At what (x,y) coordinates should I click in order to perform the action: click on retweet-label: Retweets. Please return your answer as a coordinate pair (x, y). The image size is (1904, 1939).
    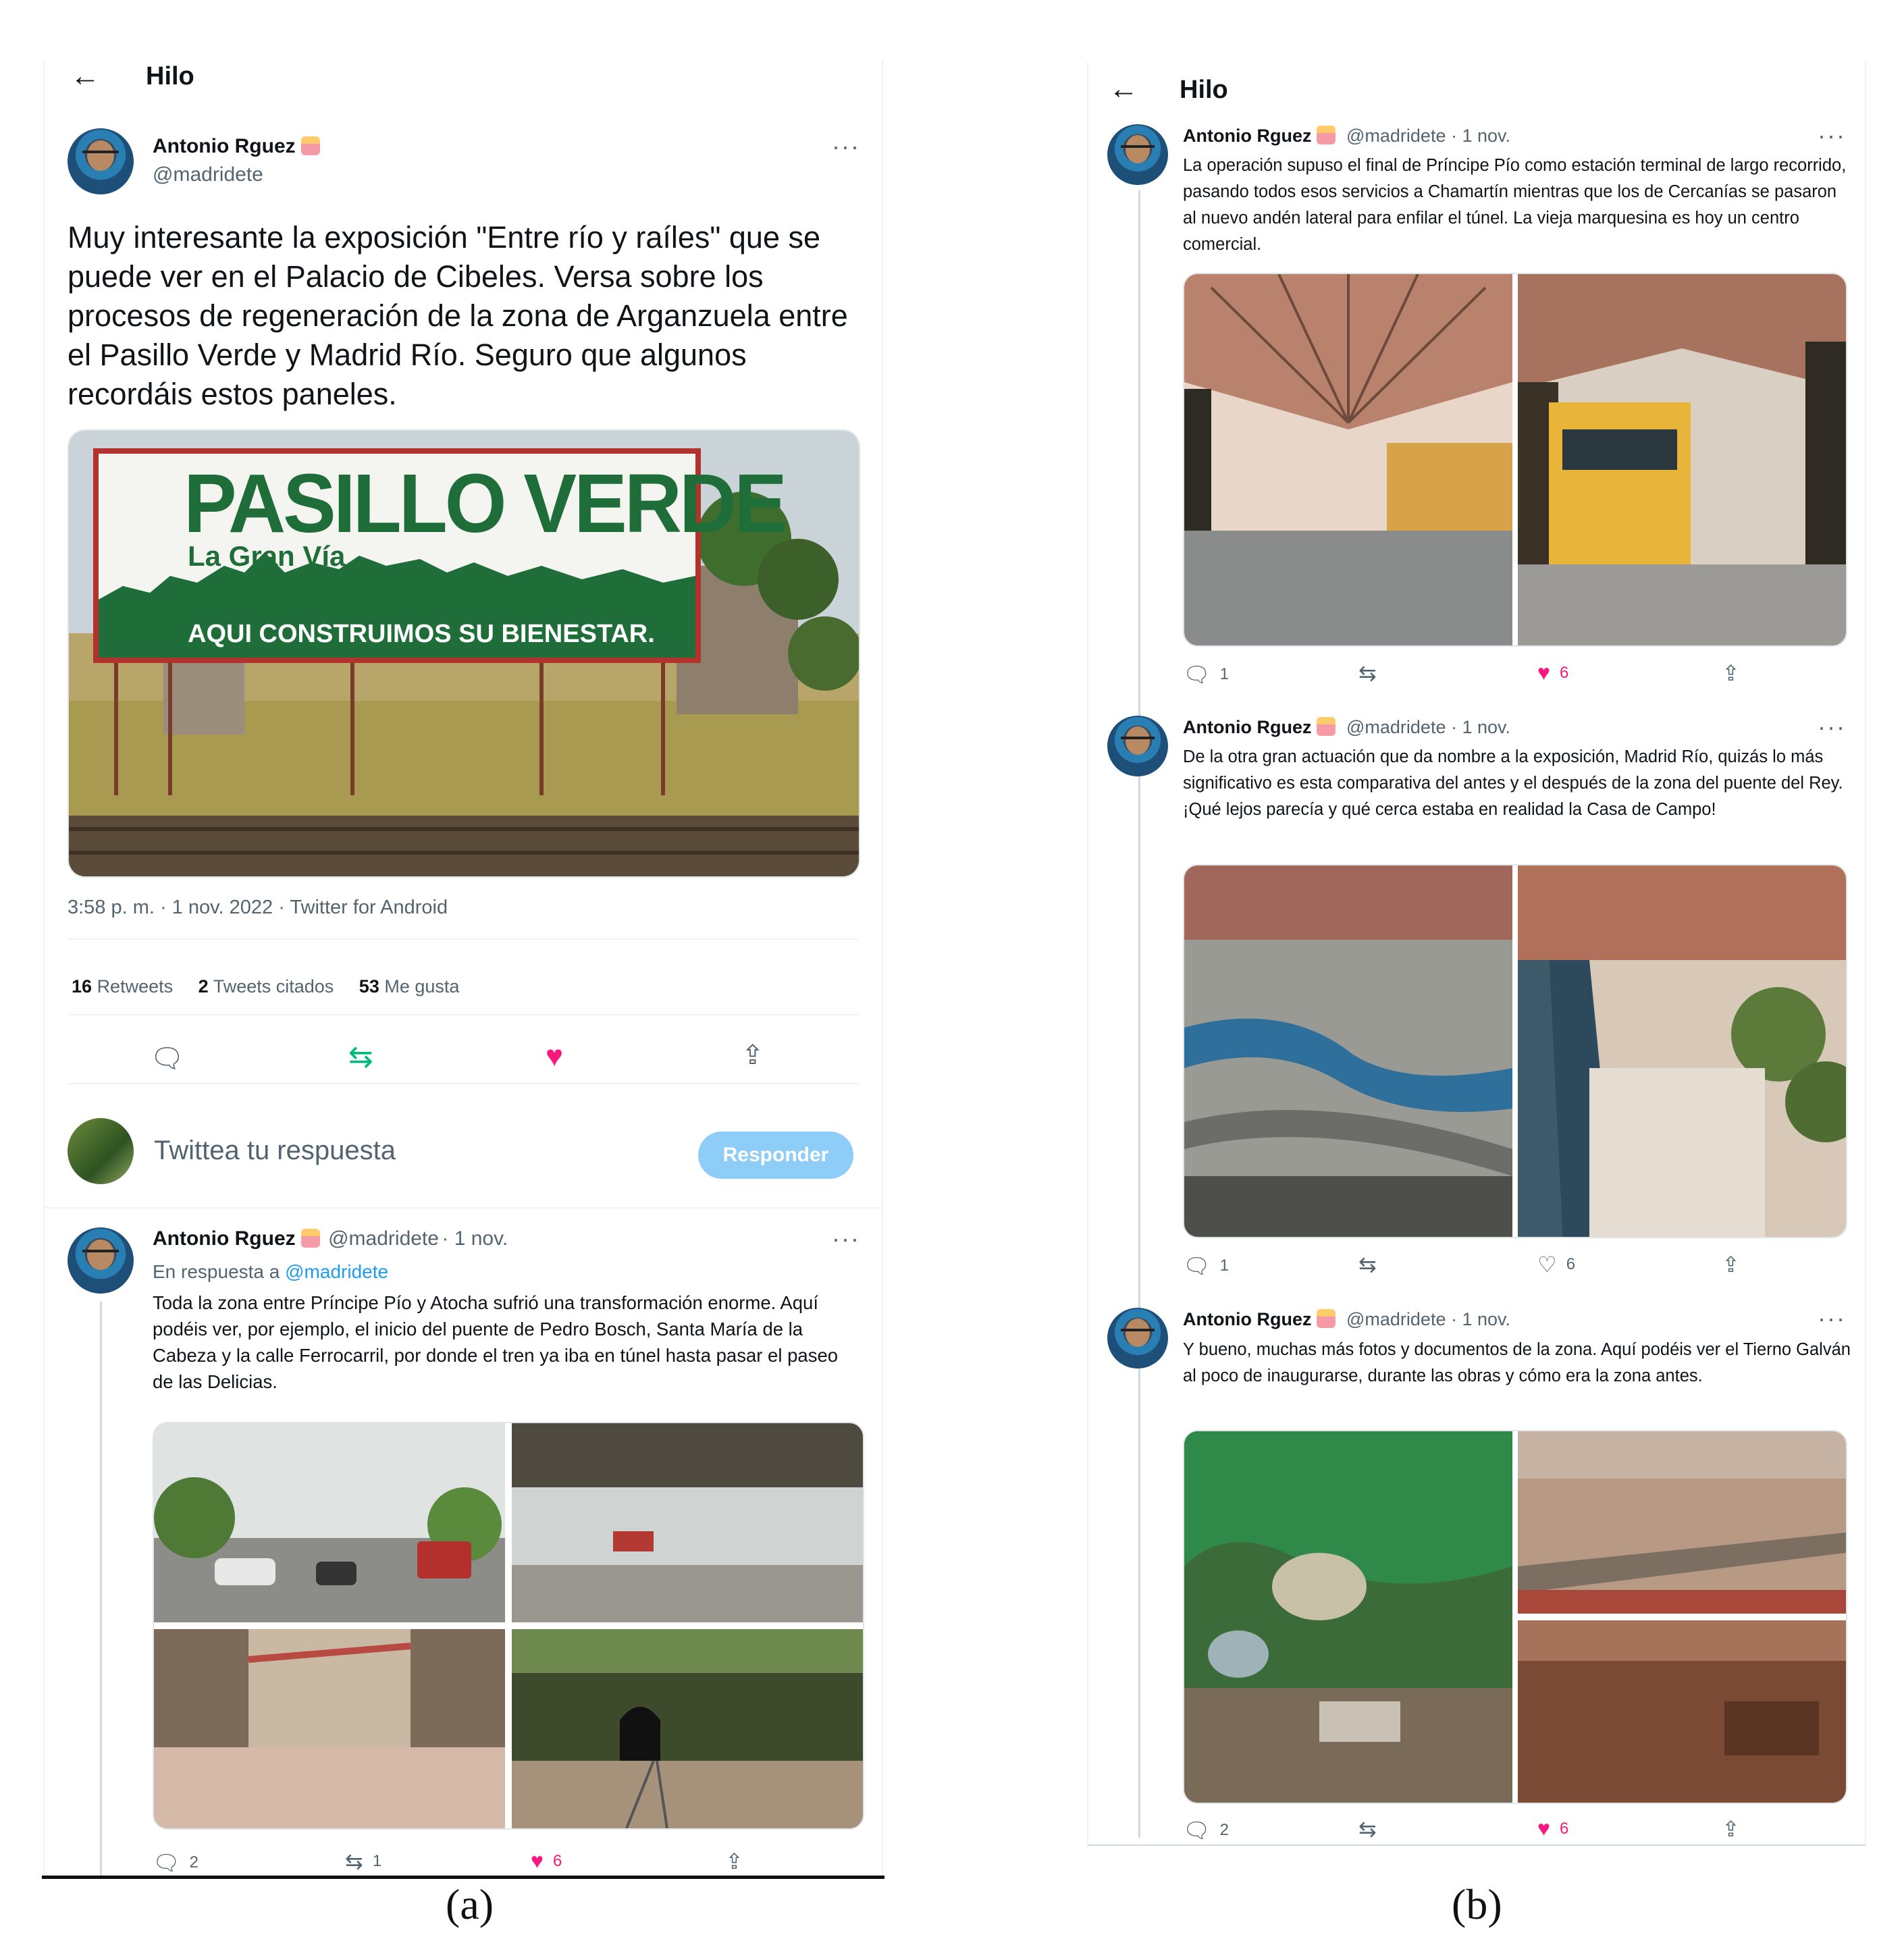
    Looking at the image, I should click on (135, 987).